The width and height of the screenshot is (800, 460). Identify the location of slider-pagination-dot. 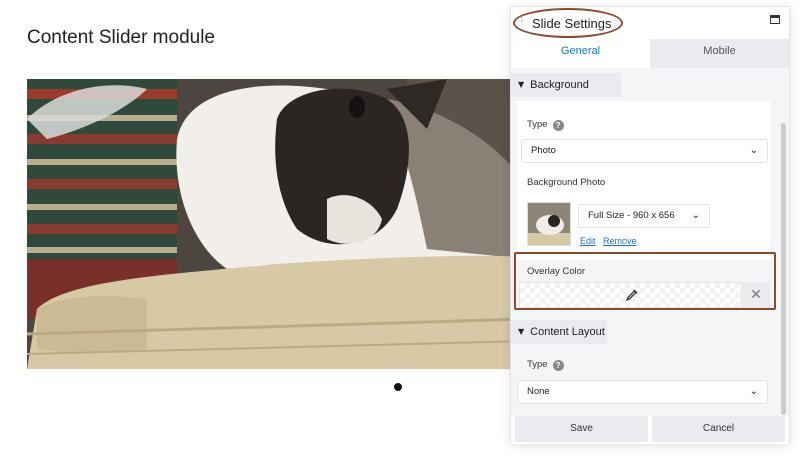
(398, 387).